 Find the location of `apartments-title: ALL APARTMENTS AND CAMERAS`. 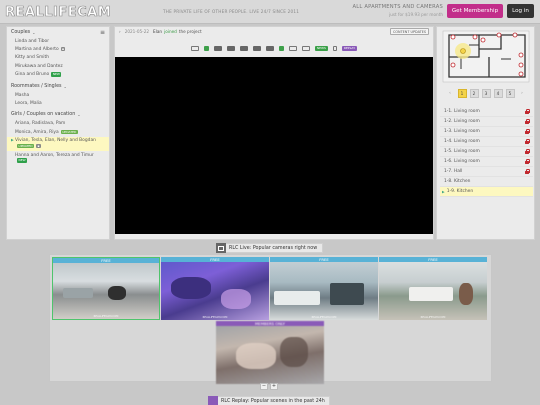

apartments-title: ALL APARTMENTS AND CAMERAS is located at coordinates (397, 7).